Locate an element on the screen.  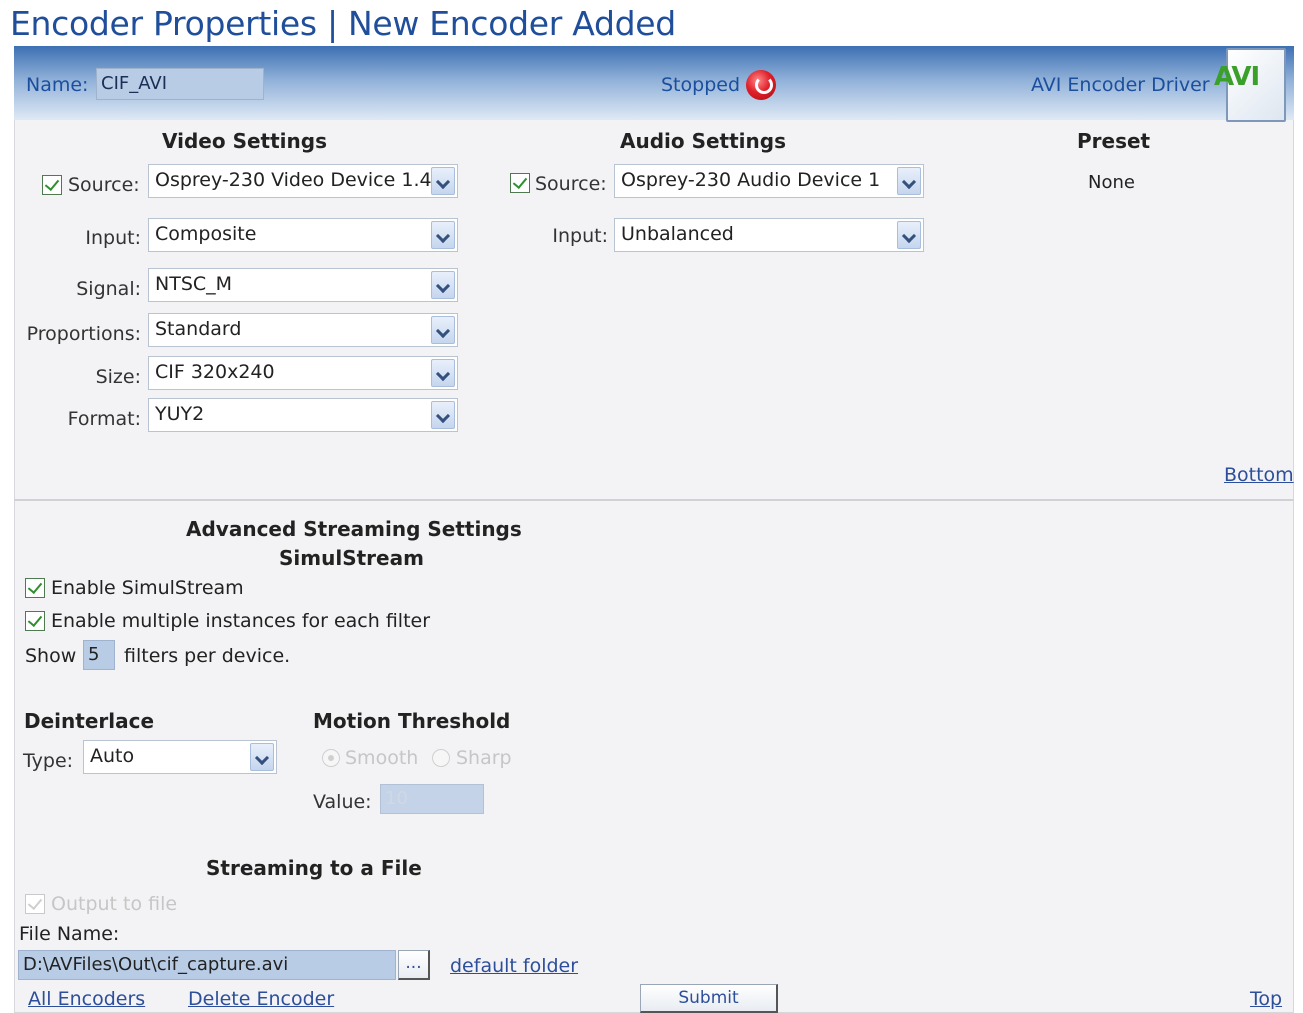
page-title: Encoder Properties | New Encoder Added is located at coordinates (343, 23).